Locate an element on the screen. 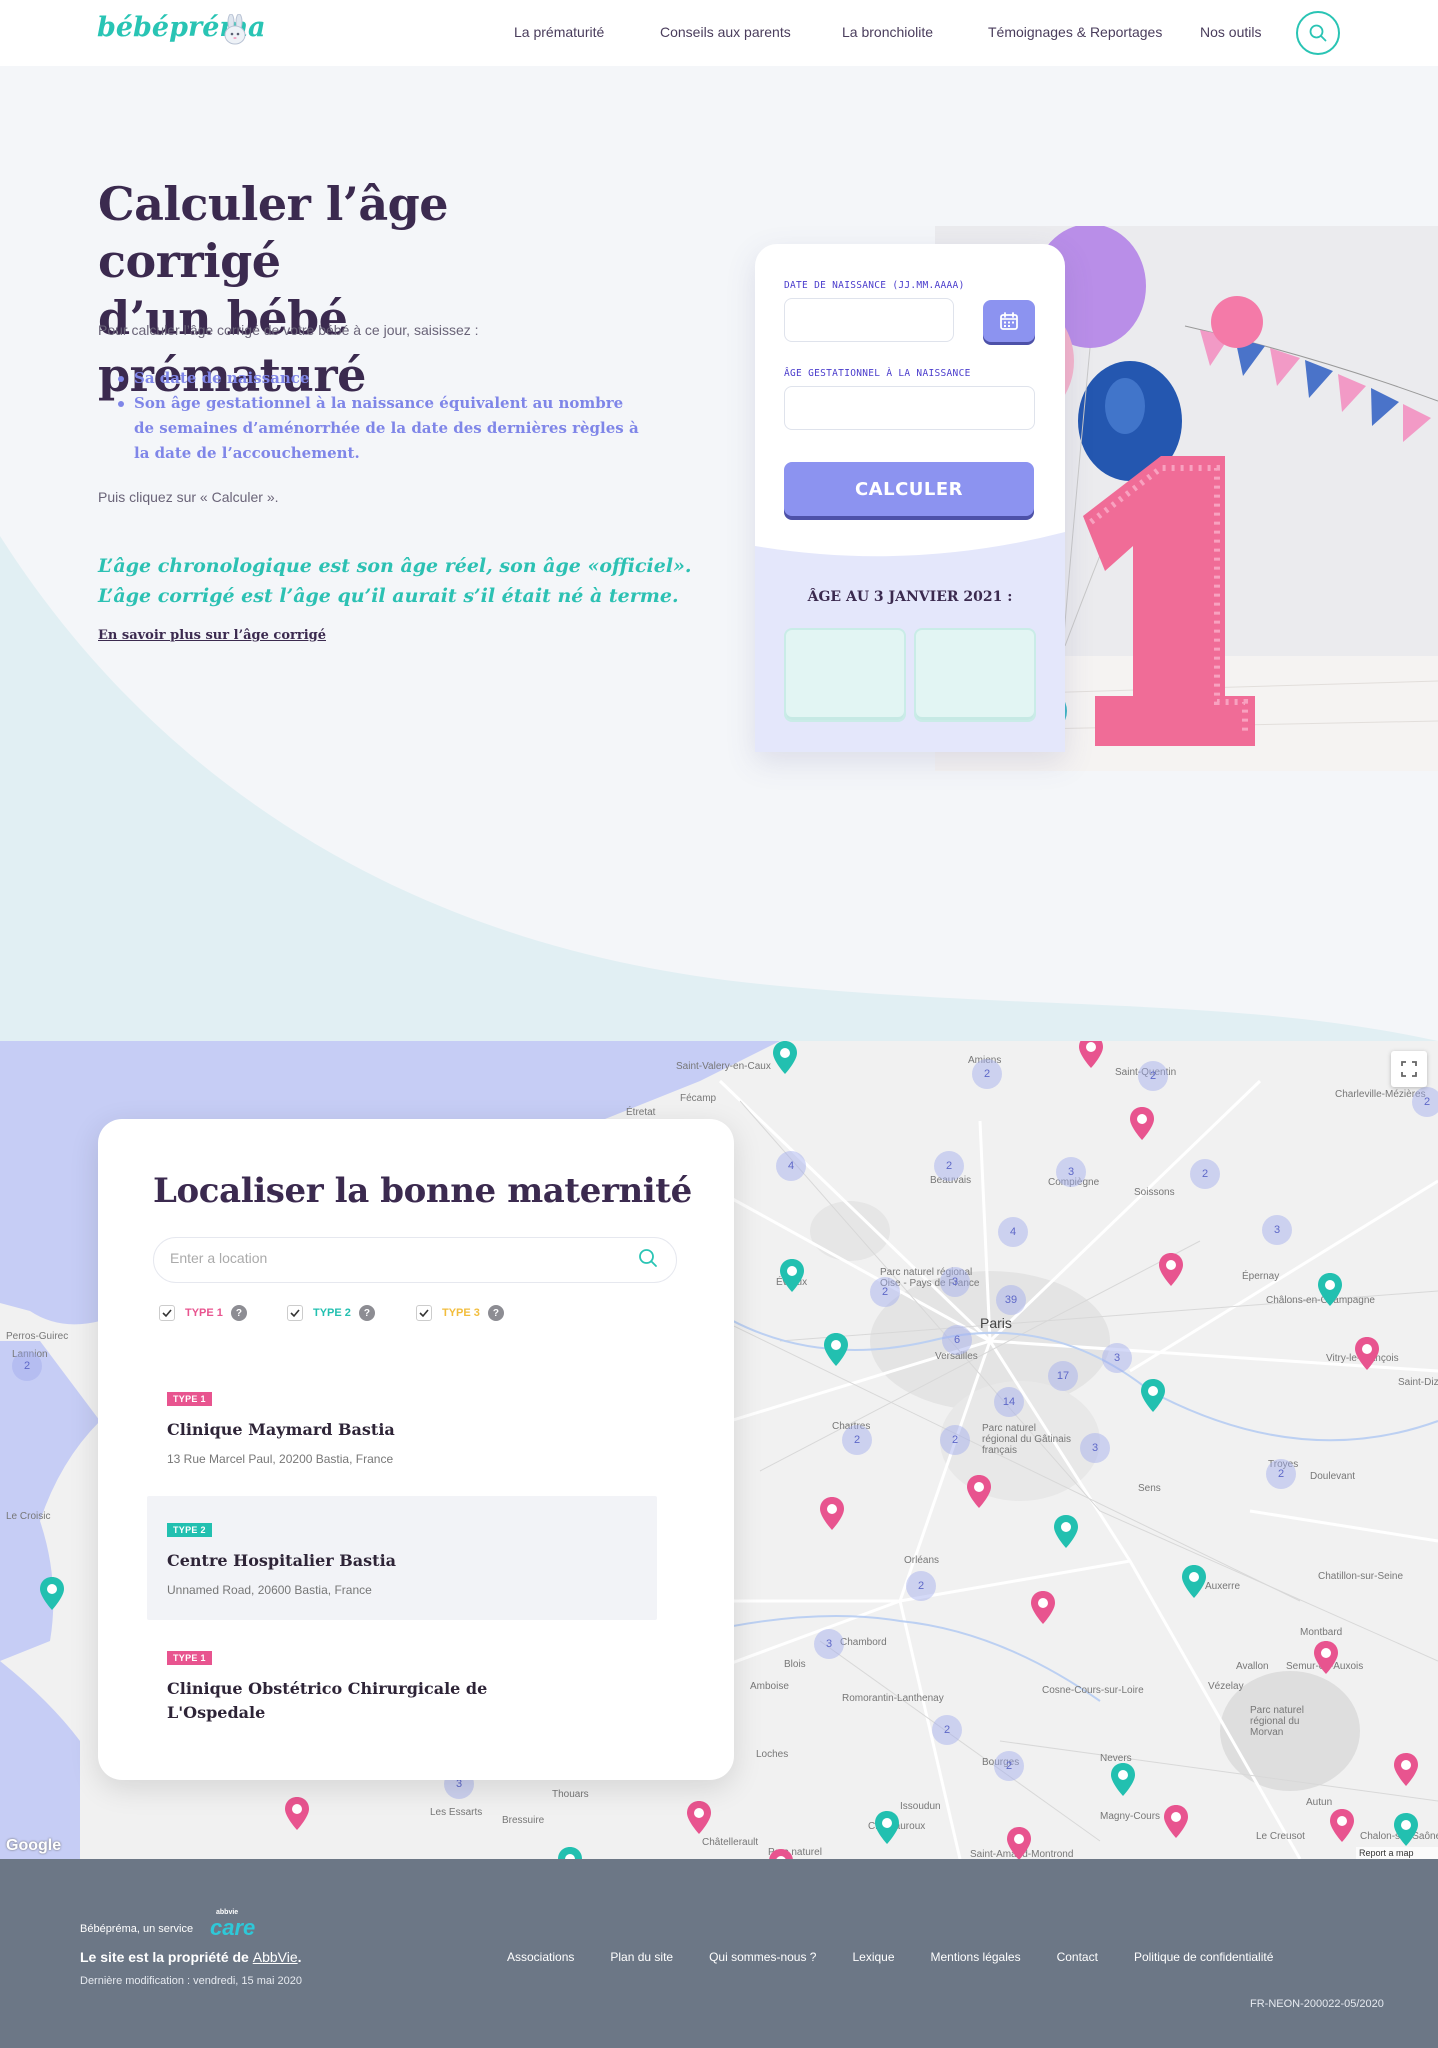 The image size is (1438, 2048). footer-link-contact: Contact is located at coordinates (1077, 1957).